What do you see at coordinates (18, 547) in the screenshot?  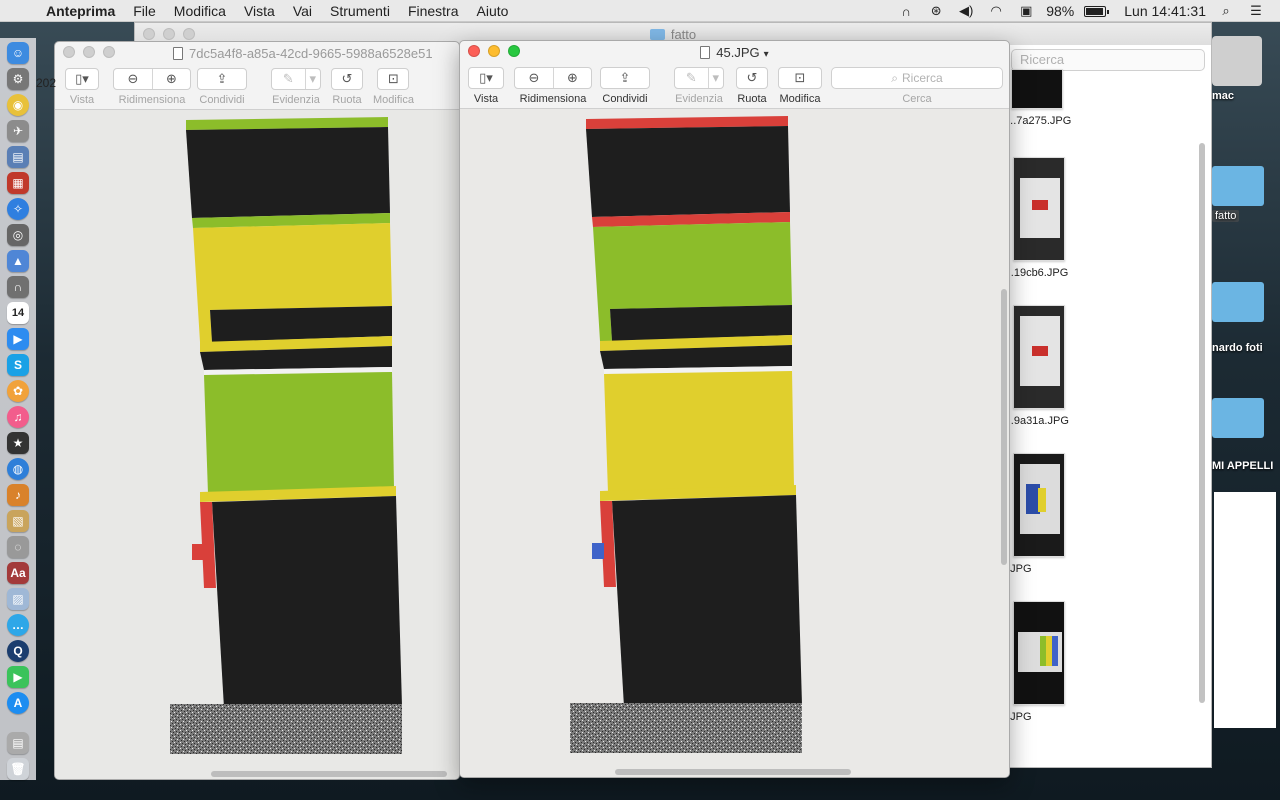 I see `dvd-player-icon: ◌` at bounding box center [18, 547].